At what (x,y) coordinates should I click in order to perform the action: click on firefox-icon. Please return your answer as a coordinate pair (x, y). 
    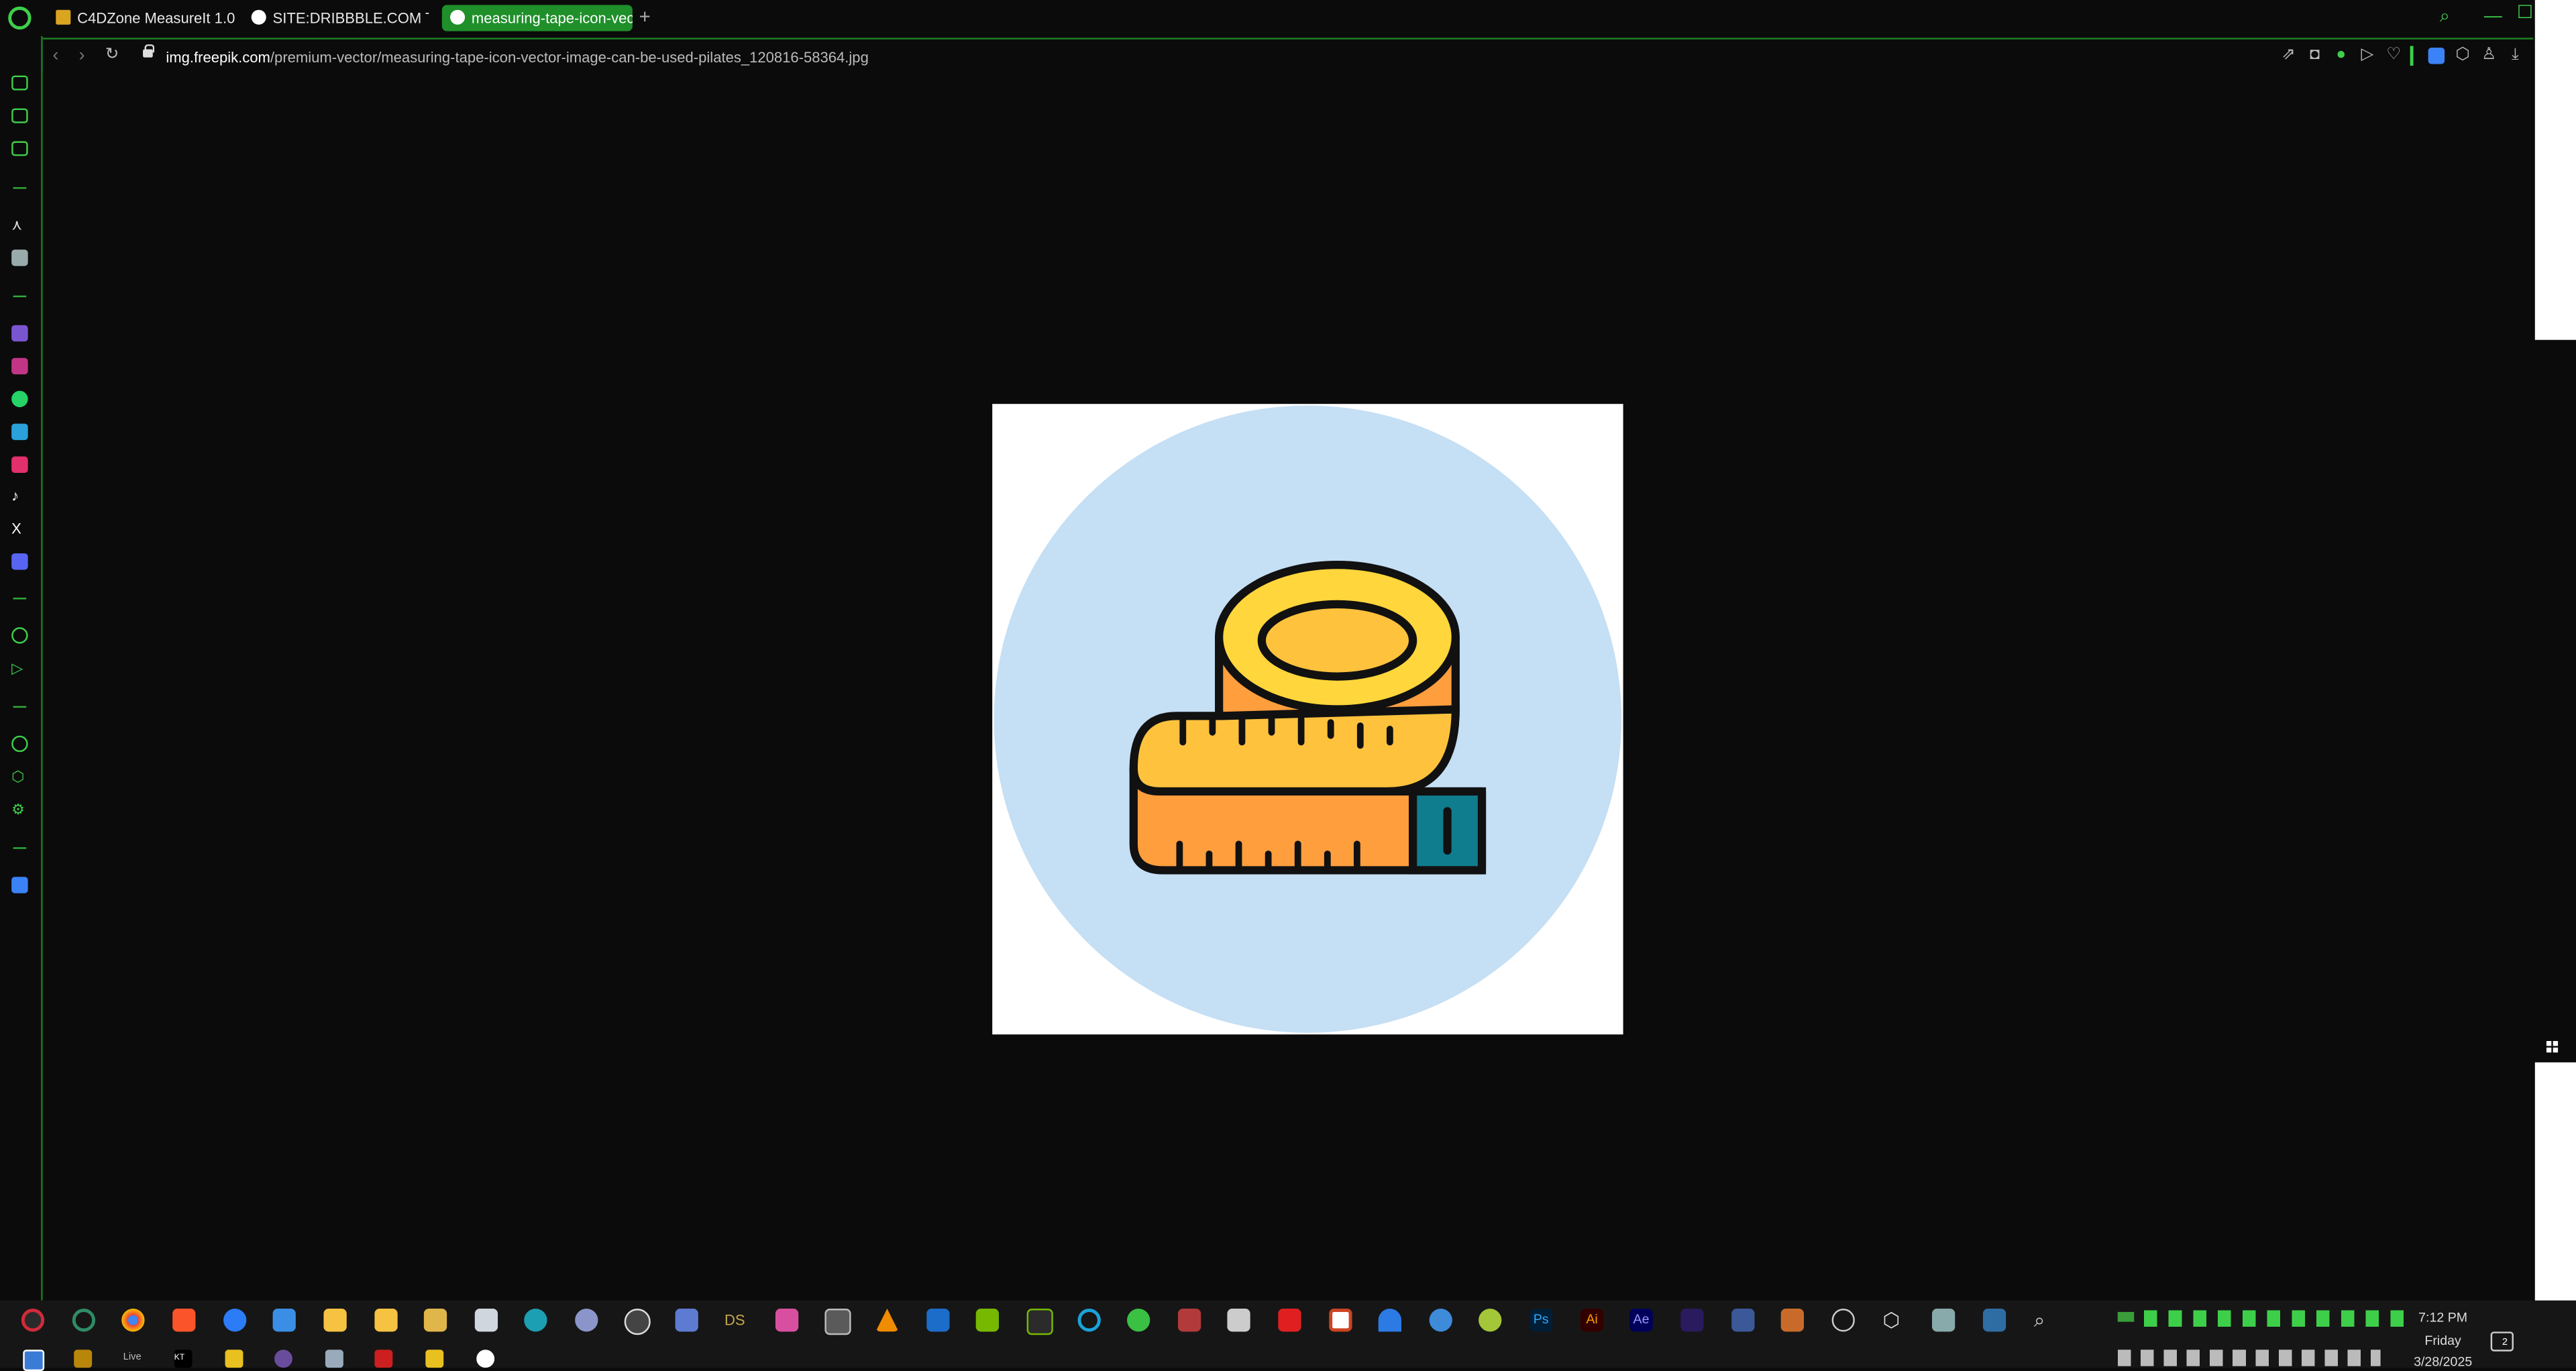
    Looking at the image, I should click on (235, 1320).